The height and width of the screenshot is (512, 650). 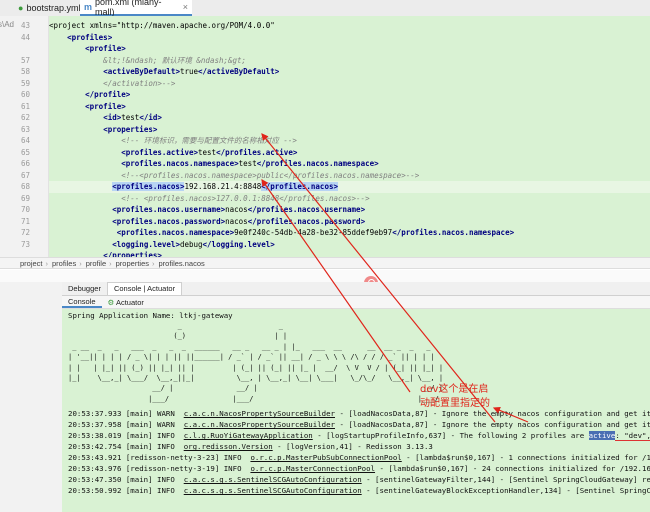 What do you see at coordinates (465, 397) in the screenshot?
I see `annotation-note: dev这个是在启 动配置里指定的` at bounding box center [465, 397].